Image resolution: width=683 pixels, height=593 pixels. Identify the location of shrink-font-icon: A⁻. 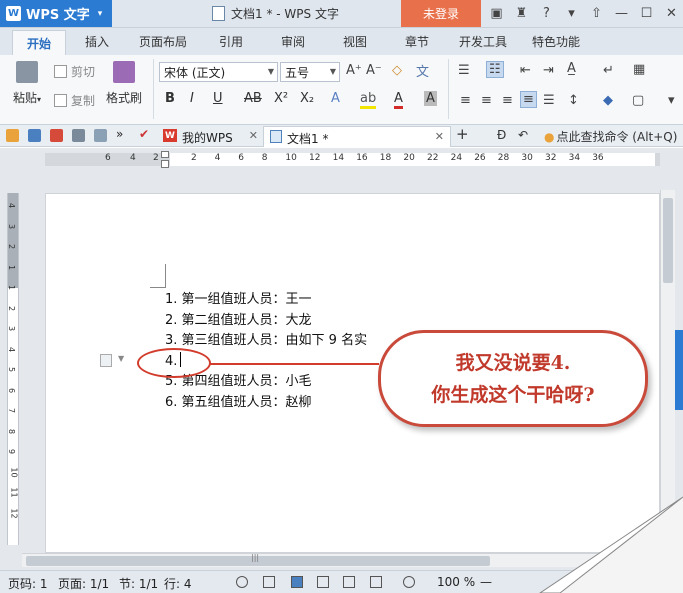
(374, 70).